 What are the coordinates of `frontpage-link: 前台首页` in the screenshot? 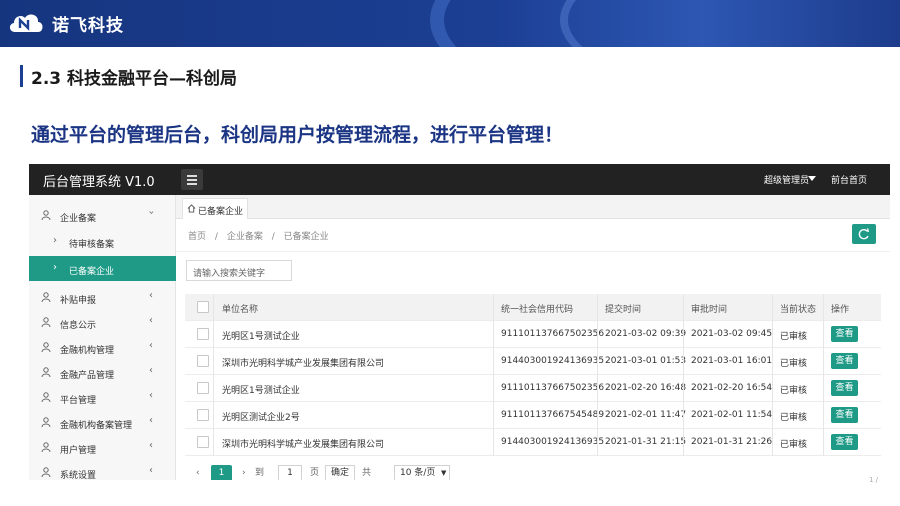 It's located at (849, 179).